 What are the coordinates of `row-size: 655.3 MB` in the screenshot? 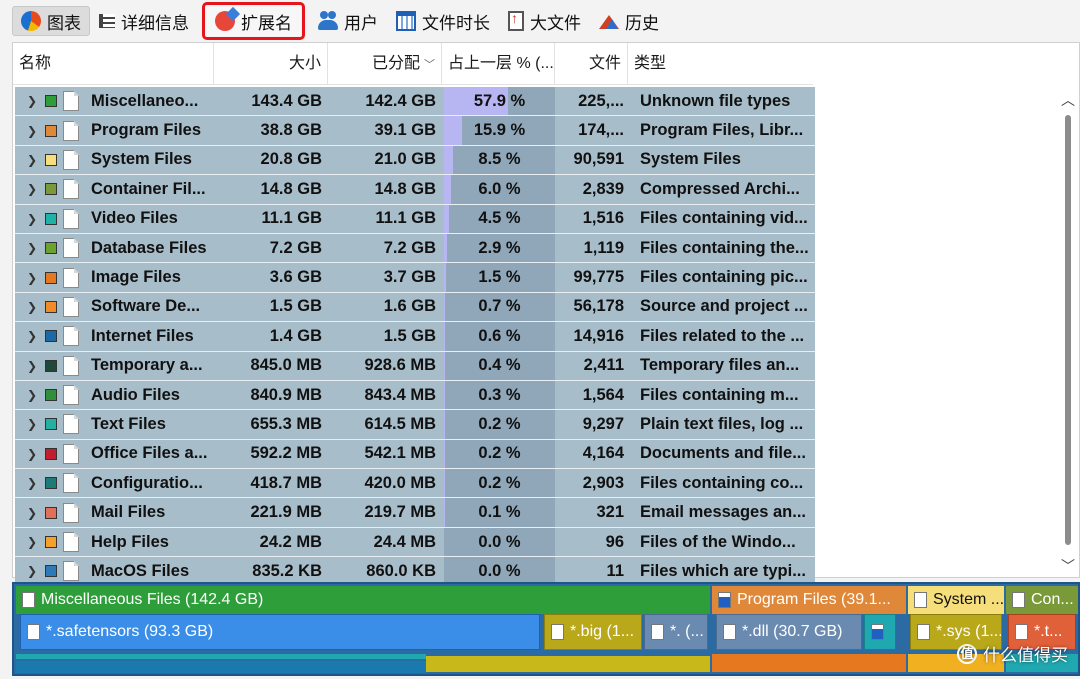 It's located at (286, 423).